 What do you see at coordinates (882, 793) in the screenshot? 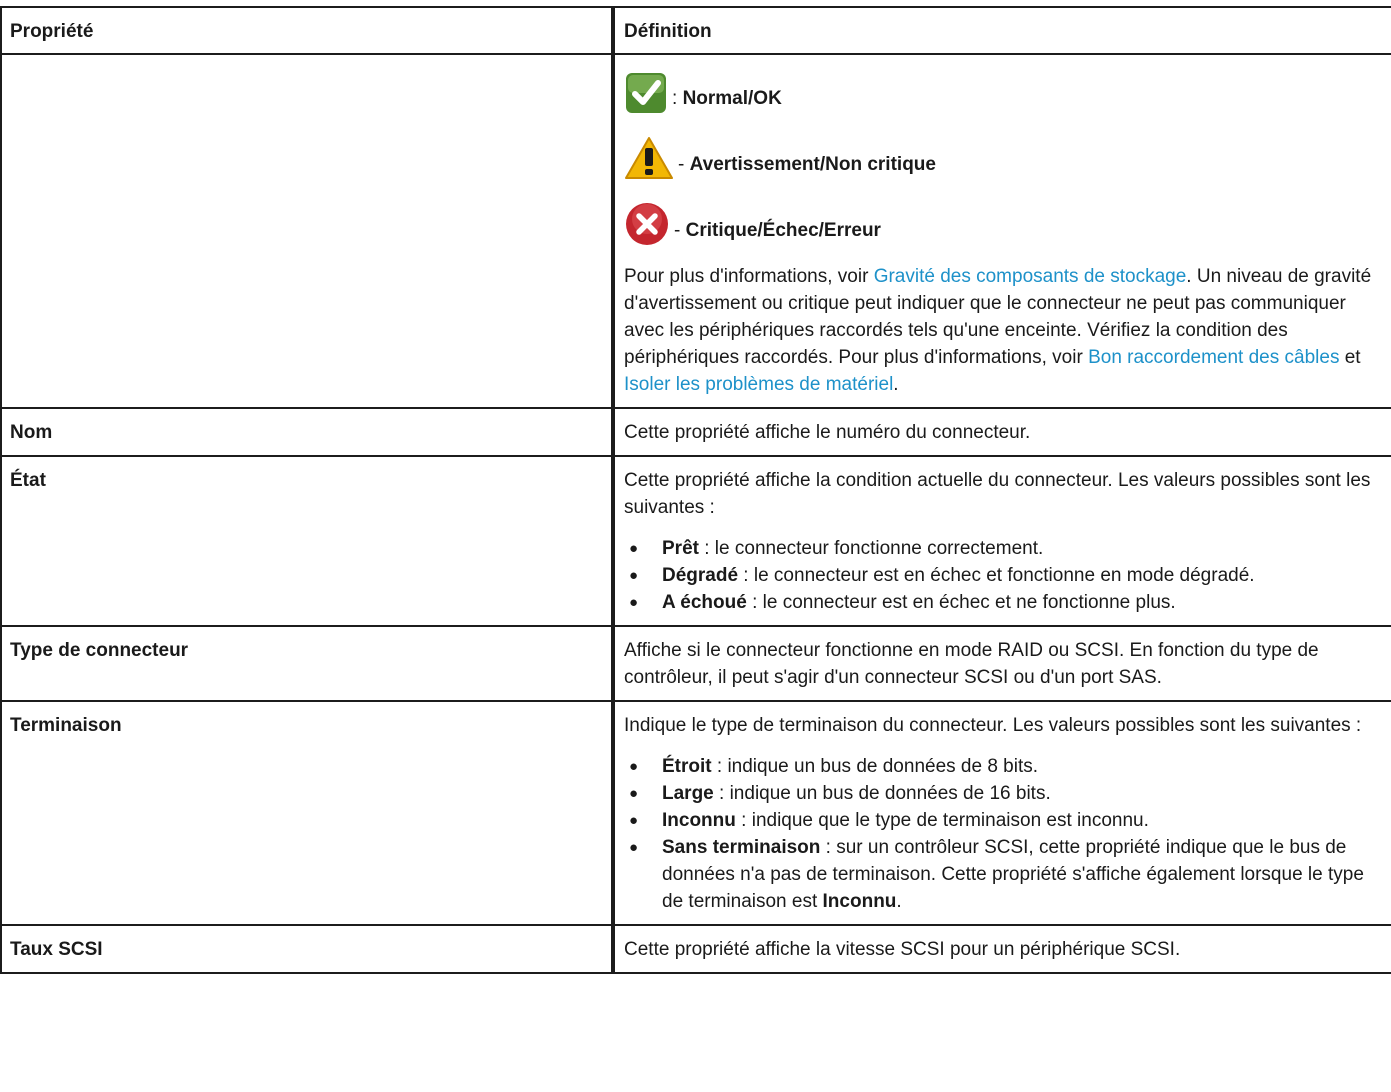
I see `desc: : indique un bus de données de 16 bits.` at bounding box center [882, 793].